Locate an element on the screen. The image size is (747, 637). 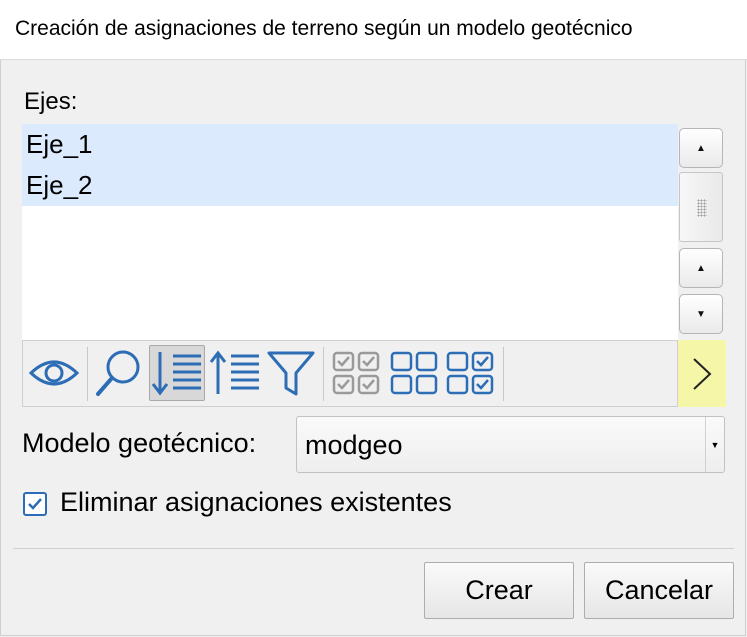
scroll-up-button: ▲ is located at coordinates (701, 268).